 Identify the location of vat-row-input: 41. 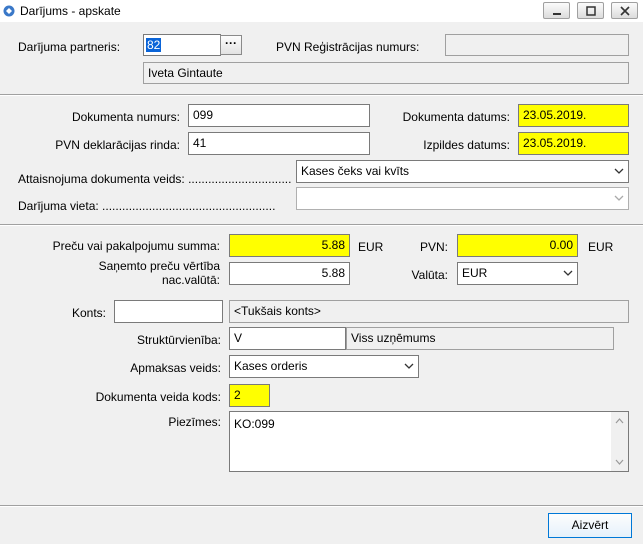
(279, 143).